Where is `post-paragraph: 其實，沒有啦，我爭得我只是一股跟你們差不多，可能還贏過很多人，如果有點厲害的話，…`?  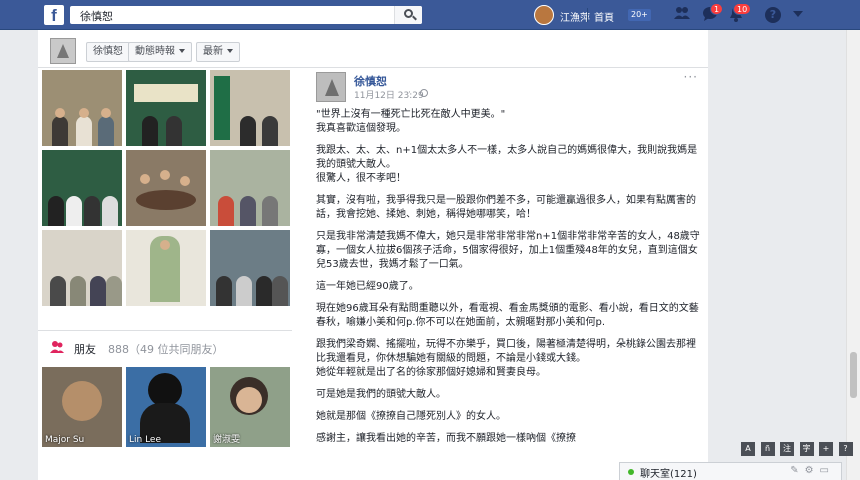
post-paragraph: 其實，沒有啦，我爭得我只是一股跟你們差不多，可能還贏過很多人，如果有點厲害的話，… is located at coordinates (506, 207).